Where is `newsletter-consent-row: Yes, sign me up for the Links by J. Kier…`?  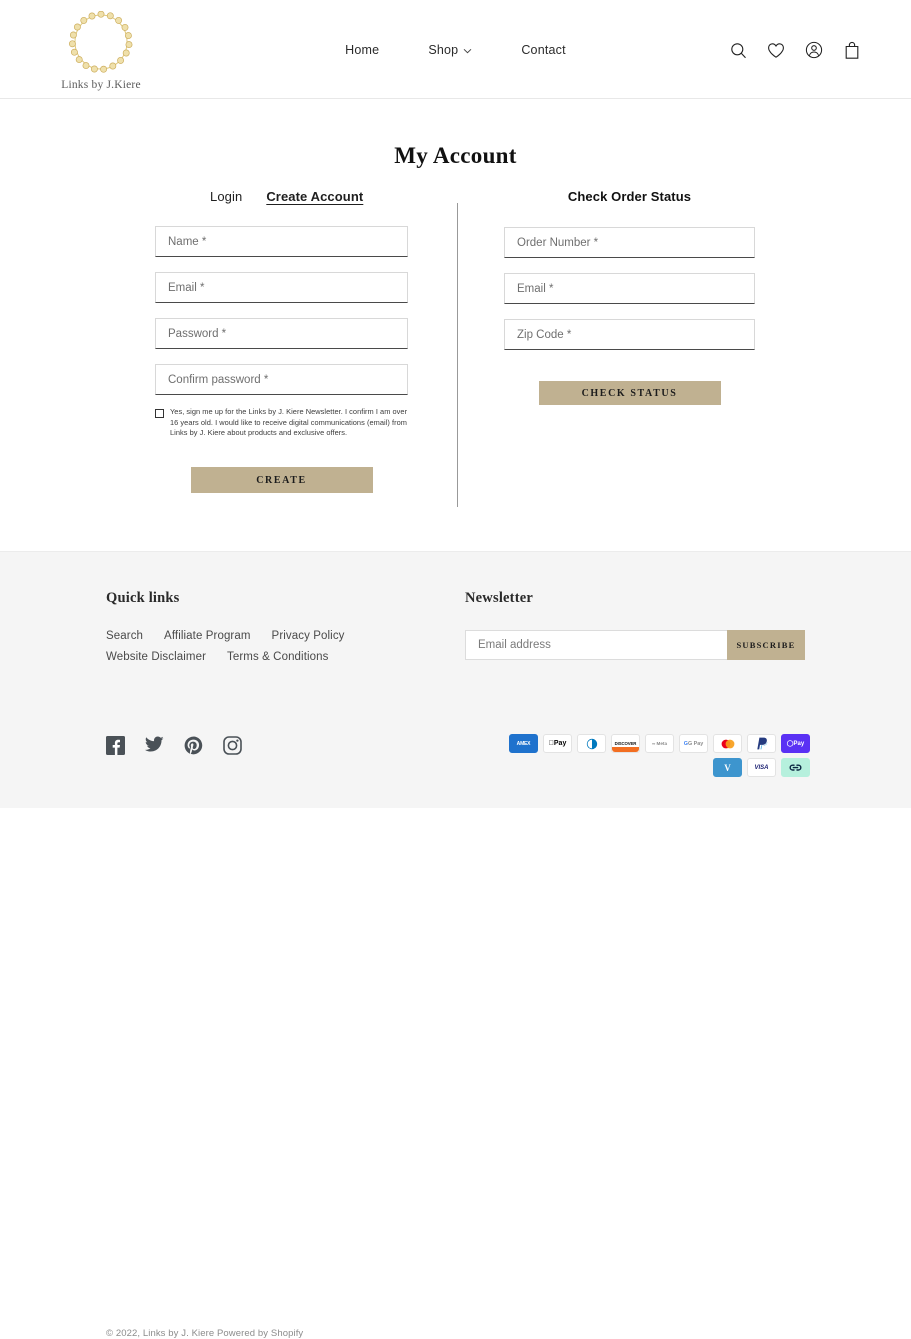 newsletter-consent-row: Yes, sign me up for the Links by J. Kier… is located at coordinates (281, 423).